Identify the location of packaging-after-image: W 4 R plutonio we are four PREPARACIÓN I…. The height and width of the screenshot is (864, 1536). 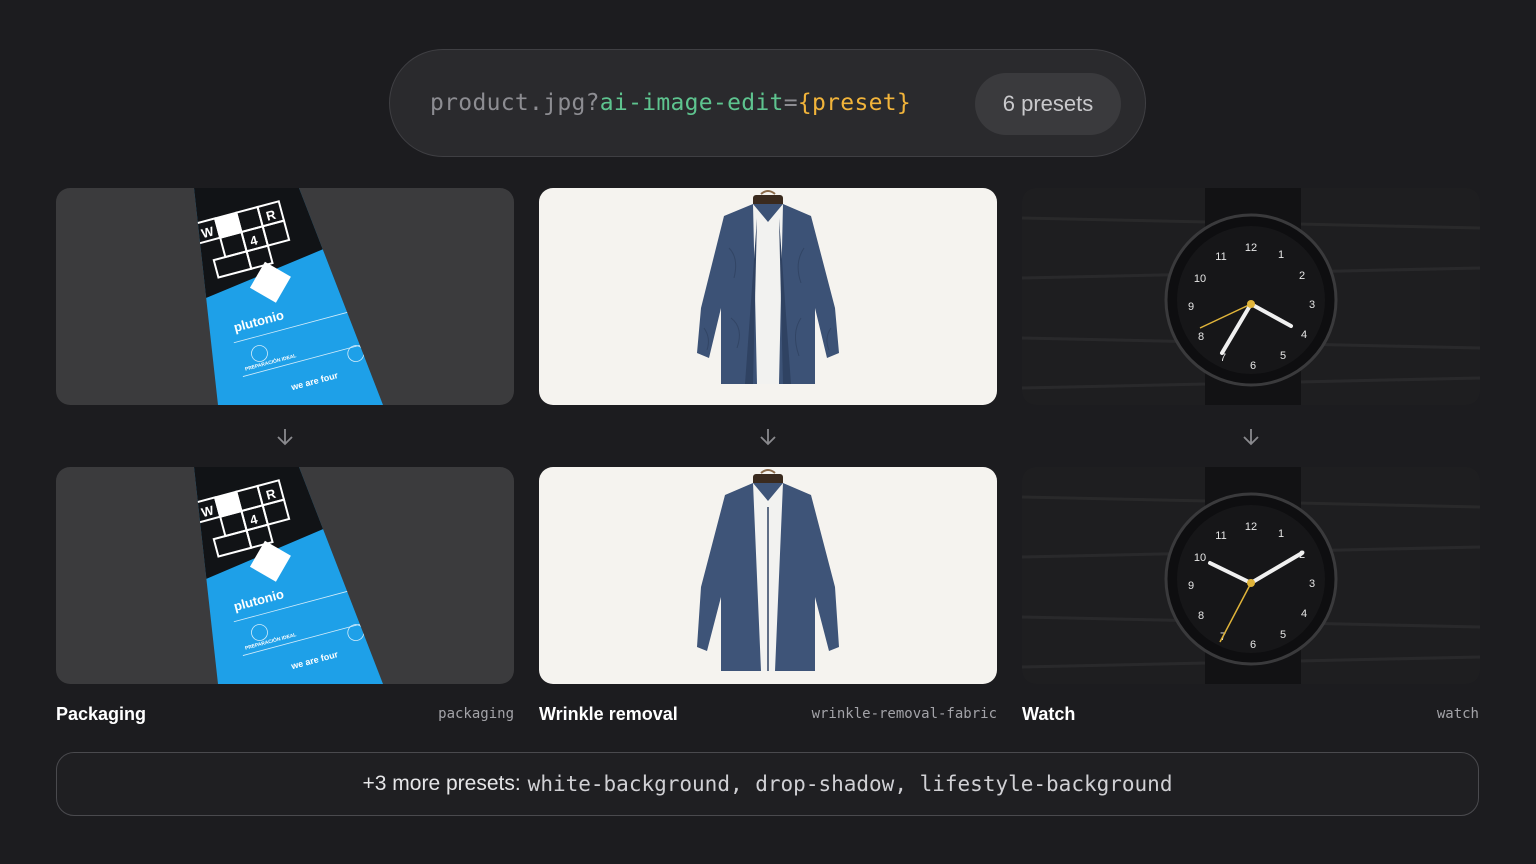
(285, 575).